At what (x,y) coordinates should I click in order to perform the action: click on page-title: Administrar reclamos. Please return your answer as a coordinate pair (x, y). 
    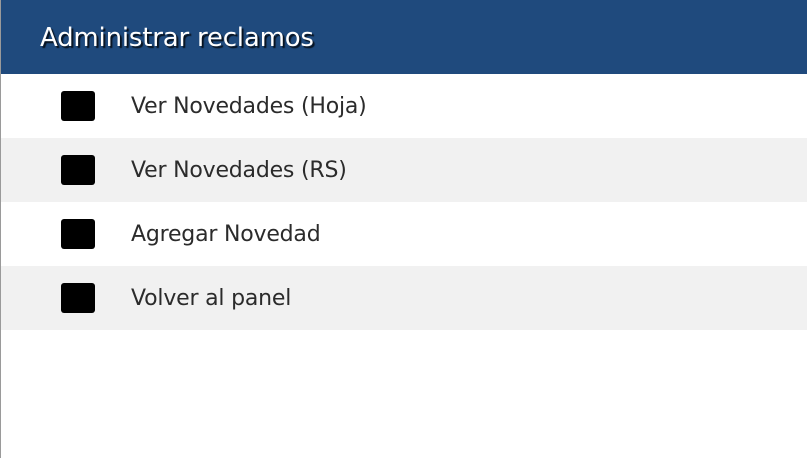
    Looking at the image, I should click on (177, 38).